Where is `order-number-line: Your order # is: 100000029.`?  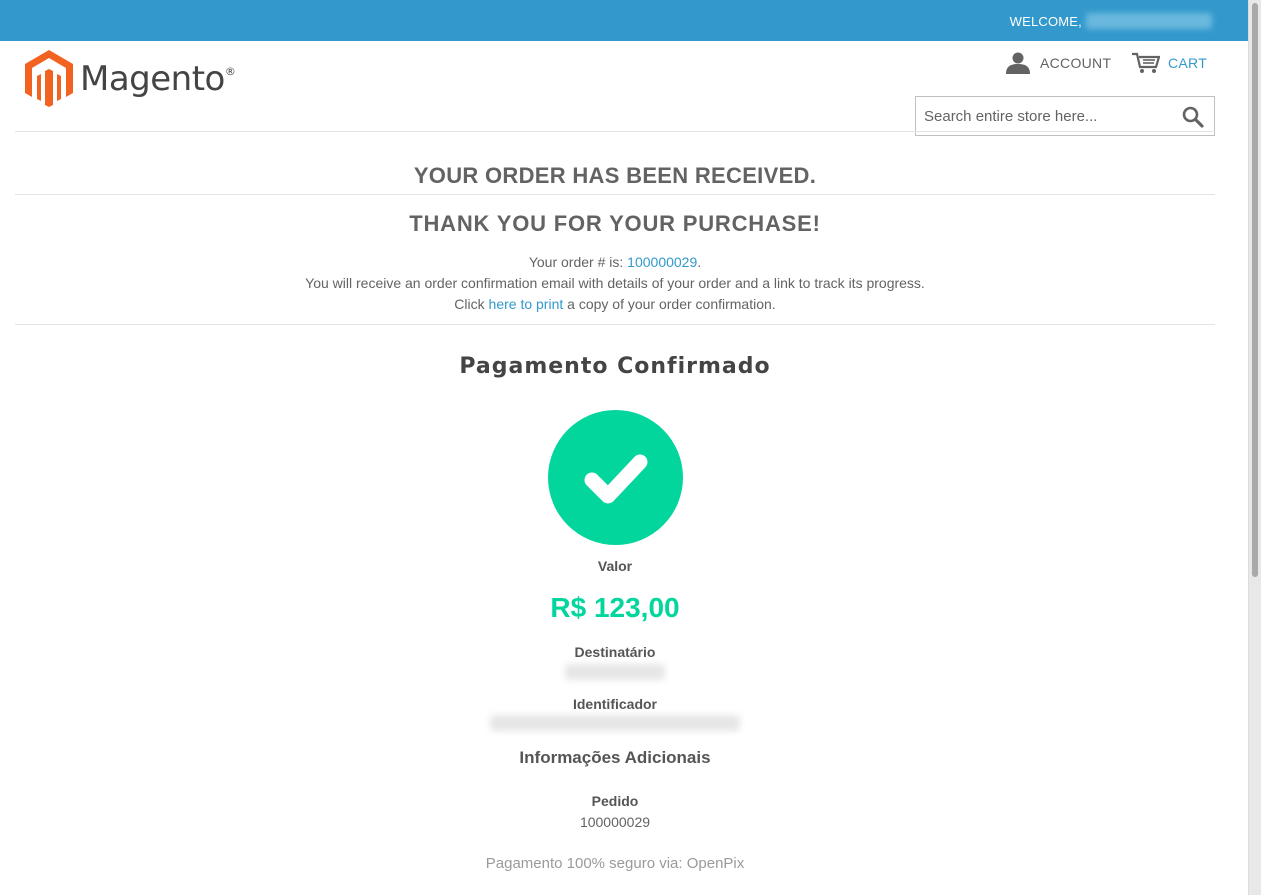
order-number-line: Your order # is: 100000029. is located at coordinates (615, 262).